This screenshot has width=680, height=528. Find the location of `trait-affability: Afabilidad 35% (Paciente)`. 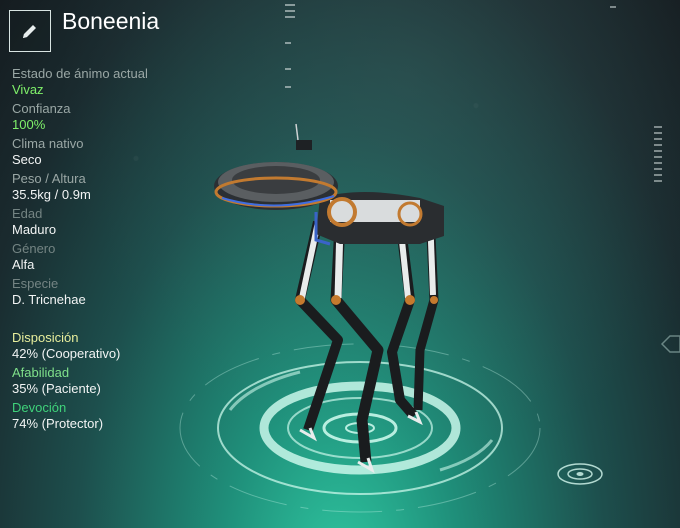

trait-affability: Afabilidad 35% (Paciente) is located at coordinates (122, 381).